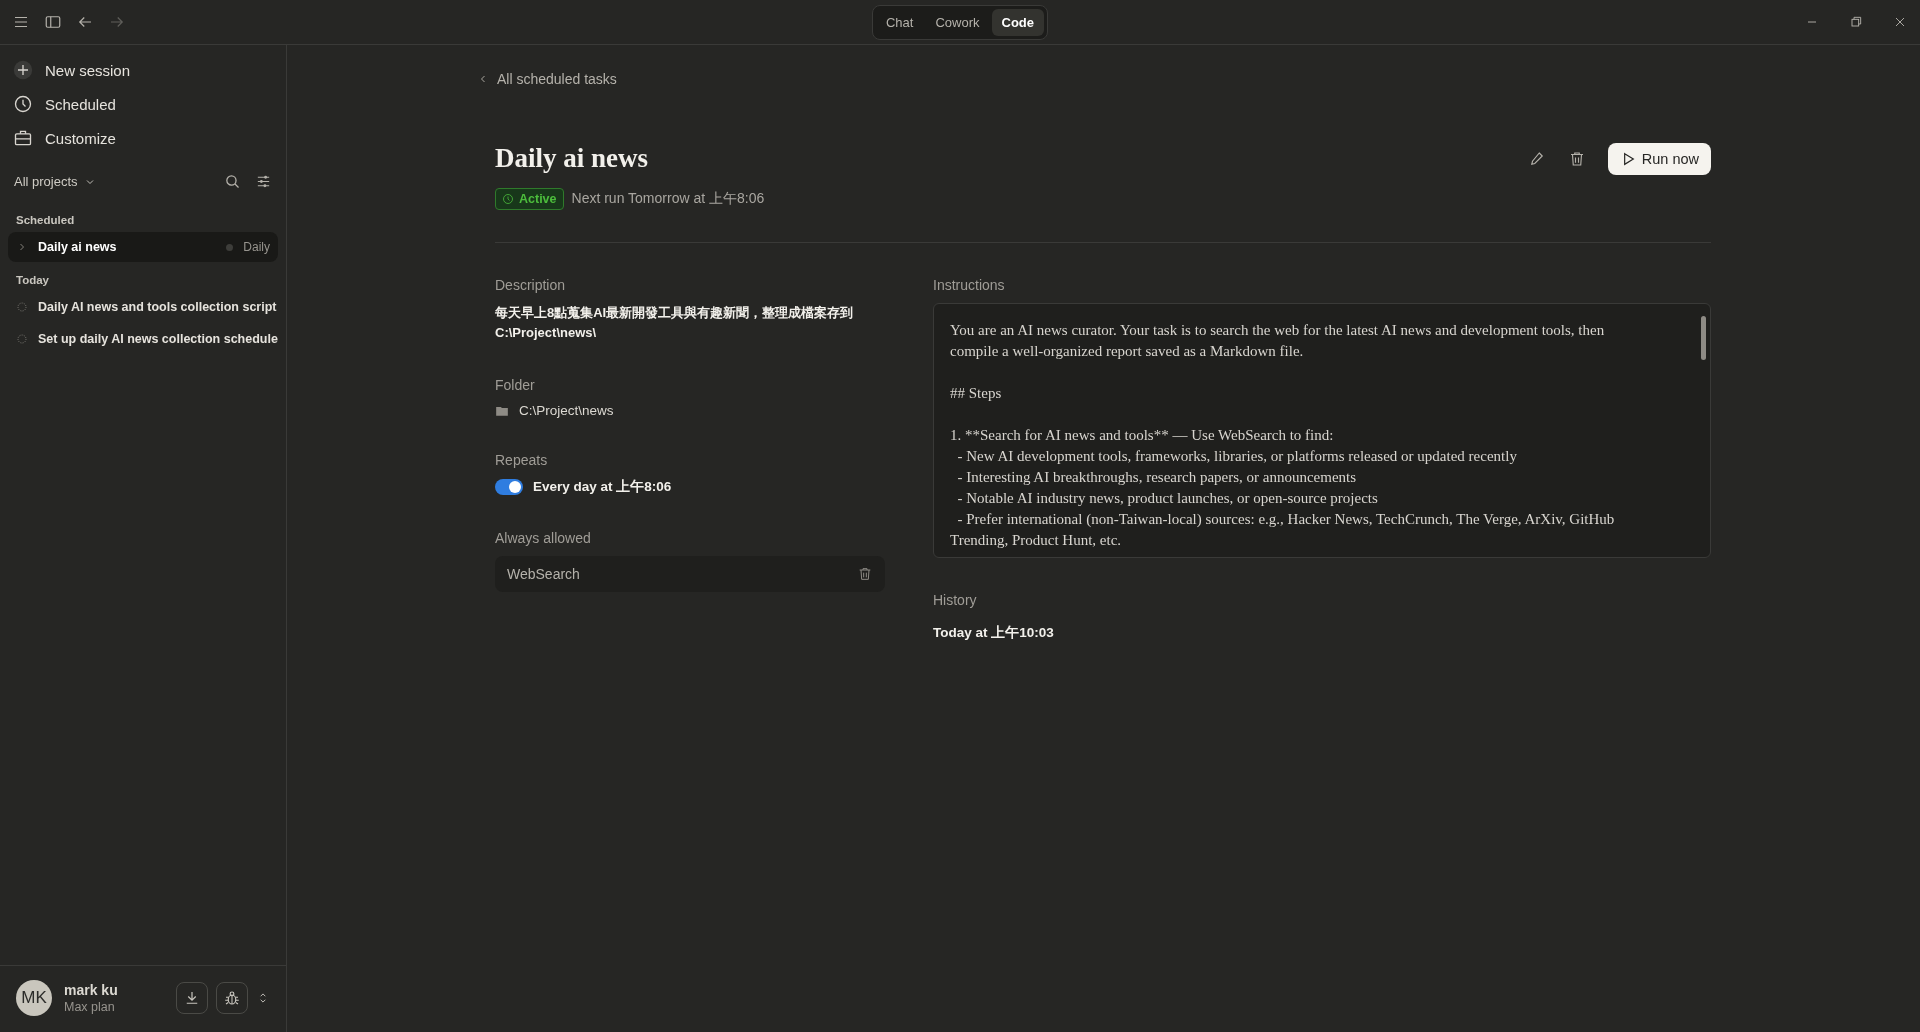 The width and height of the screenshot is (1920, 1032). Describe the element at coordinates (143, 70) in the screenshot. I see `sidebar-item: New session` at that location.